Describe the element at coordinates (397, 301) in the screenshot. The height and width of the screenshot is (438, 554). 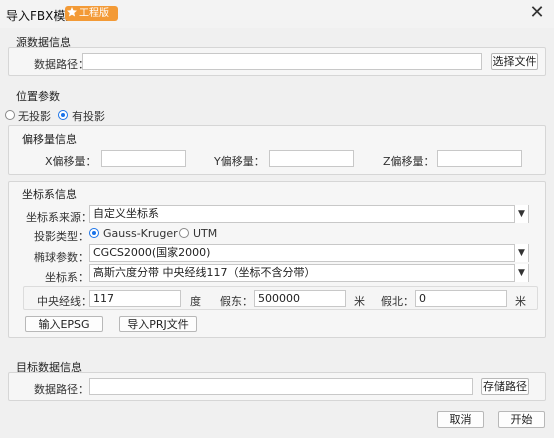
I see `false-north-label: 假北：` at that location.